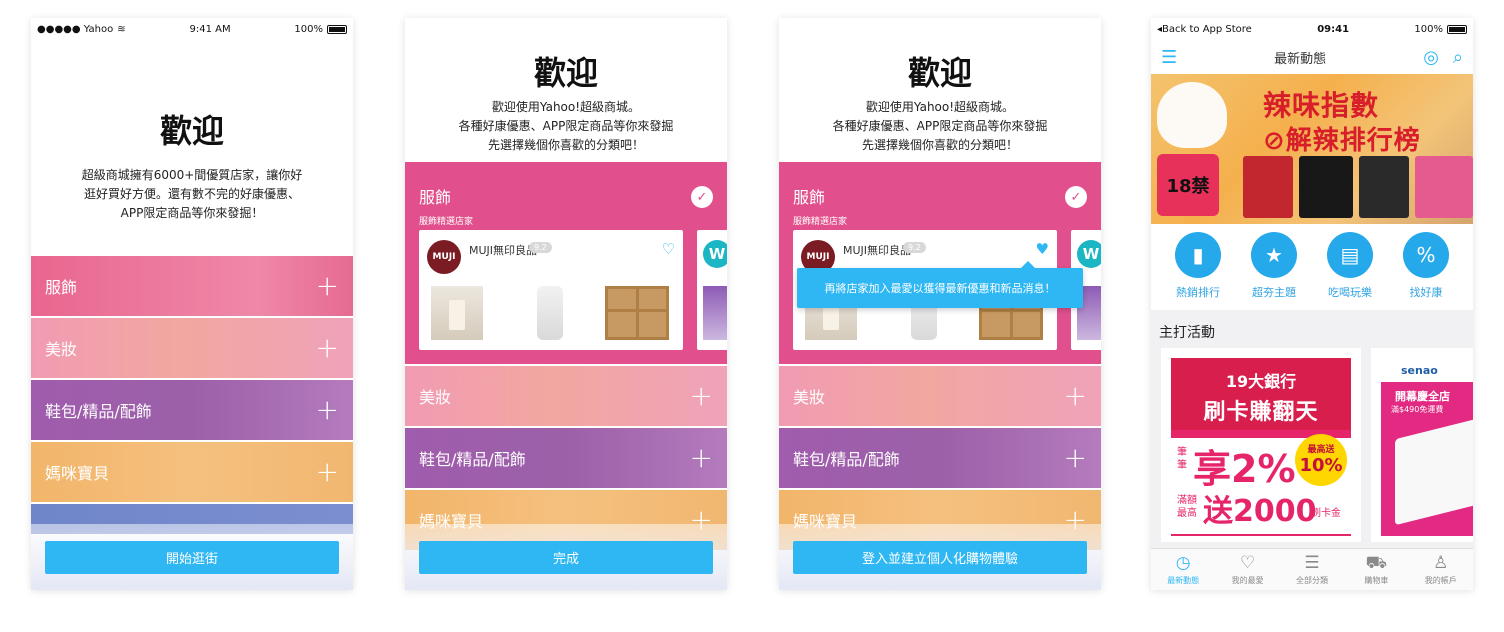 The width and height of the screenshot is (1504, 632). I want to click on product-image-purifier, so click(550, 313).